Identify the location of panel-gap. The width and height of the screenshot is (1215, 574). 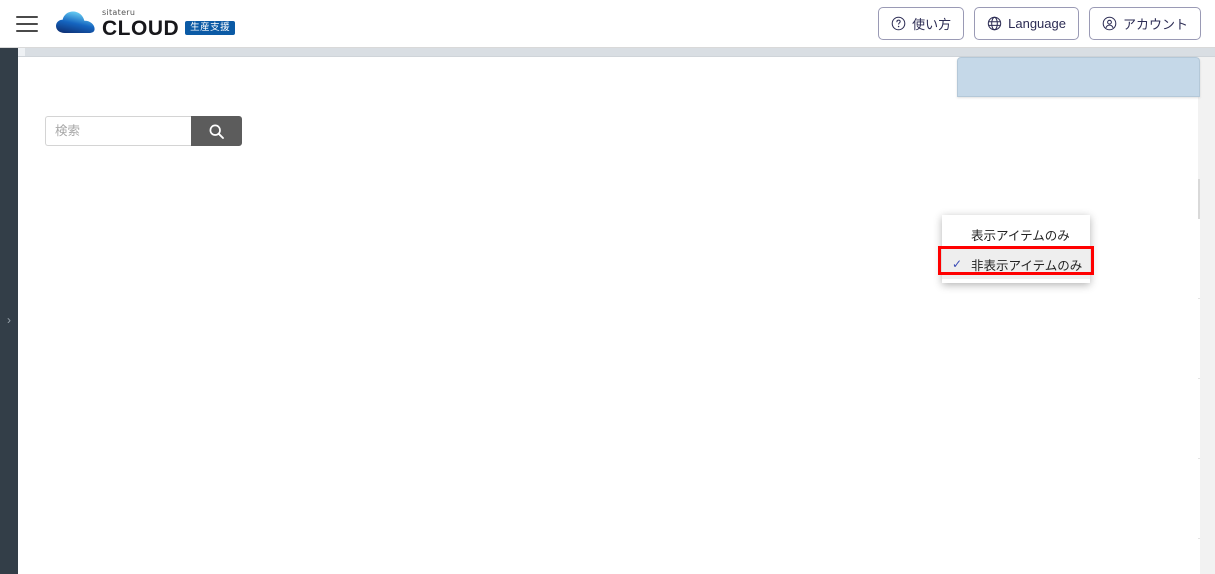
(1206, 78).